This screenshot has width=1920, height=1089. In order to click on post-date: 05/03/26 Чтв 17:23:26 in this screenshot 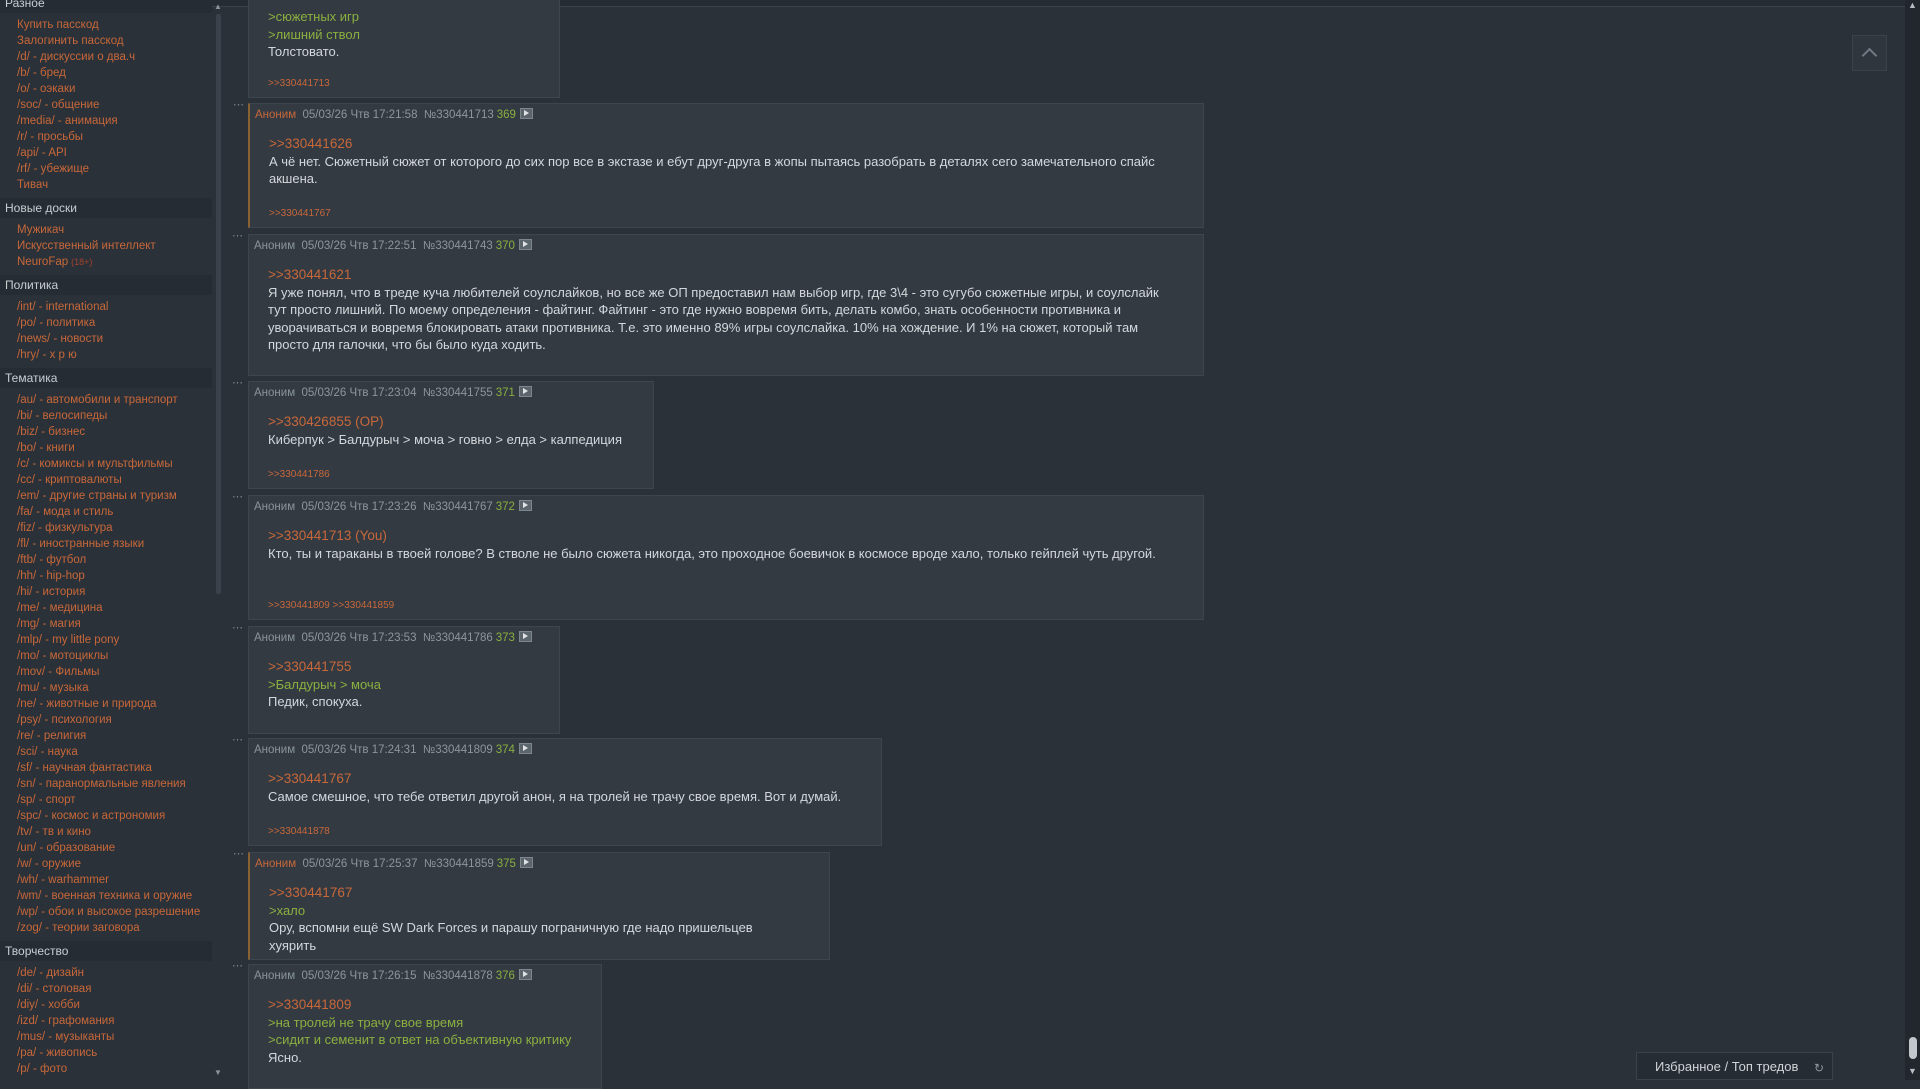, I will do `click(359, 507)`.